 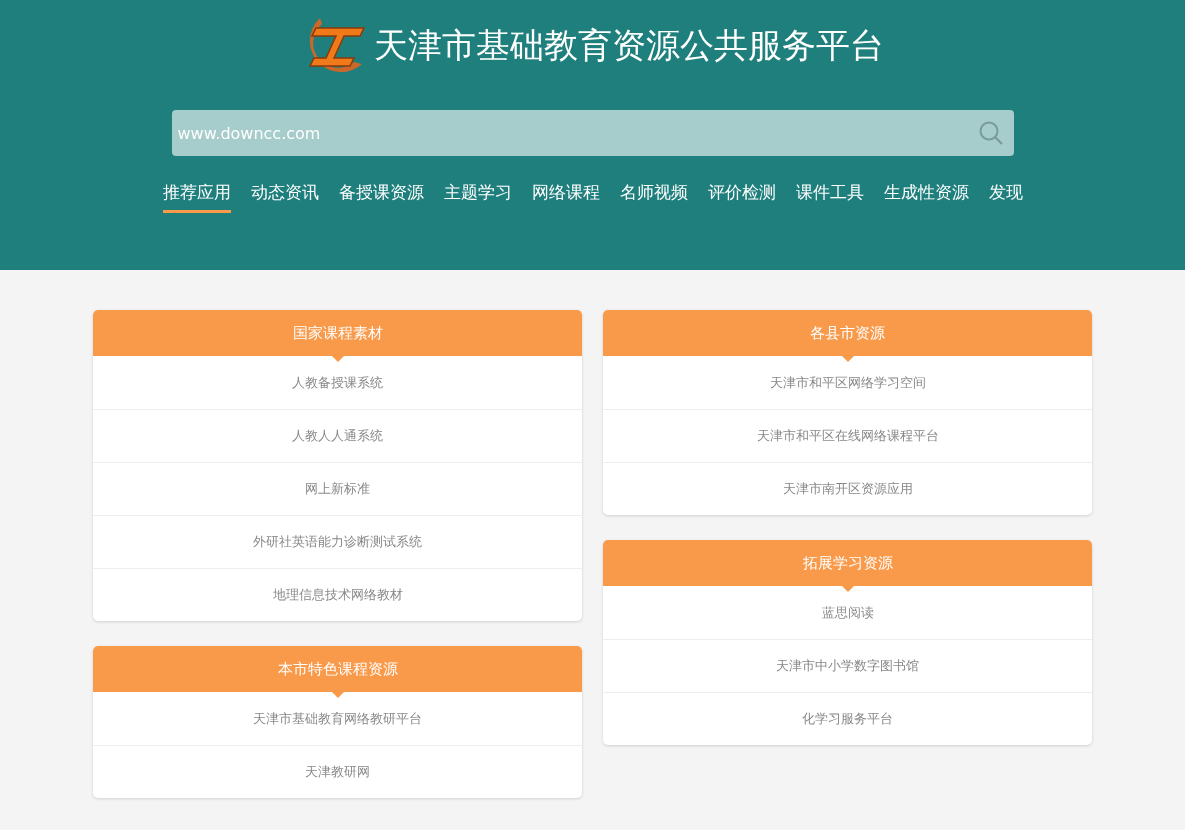 What do you see at coordinates (847, 563) in the screenshot?
I see `panel-title: 拓展学习资源` at bounding box center [847, 563].